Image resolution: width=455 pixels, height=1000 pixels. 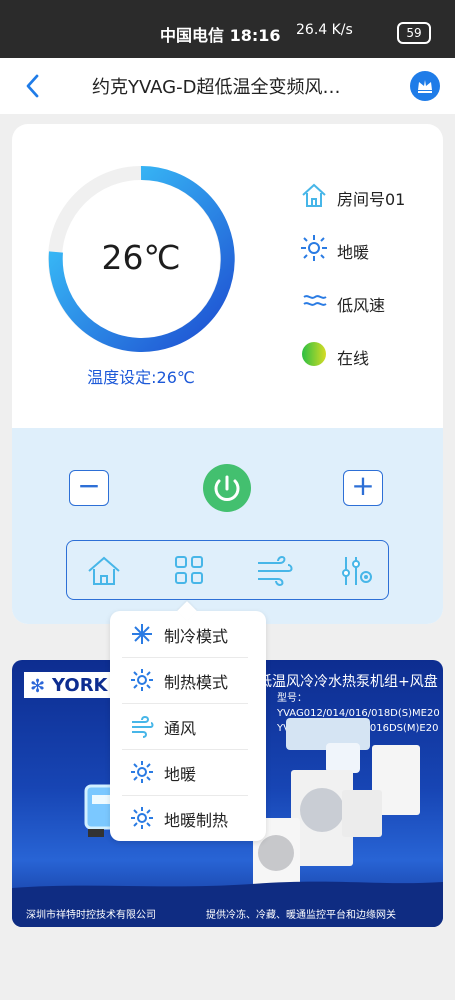 I want to click on banner-footer: 深圳市祥特时控技术有限公司 提供冷冻、冷藏、暖通监控平台和边缘网关, so click(x=231, y=913).